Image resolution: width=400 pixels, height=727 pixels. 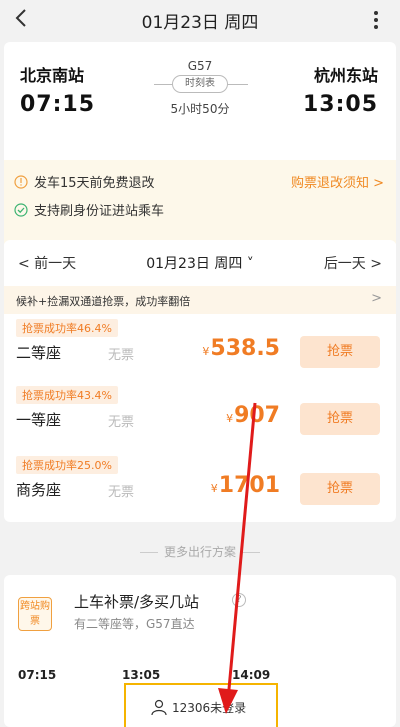 I want to click on id-card-notice: 支持刷身份证进站乘车, so click(x=89, y=209).